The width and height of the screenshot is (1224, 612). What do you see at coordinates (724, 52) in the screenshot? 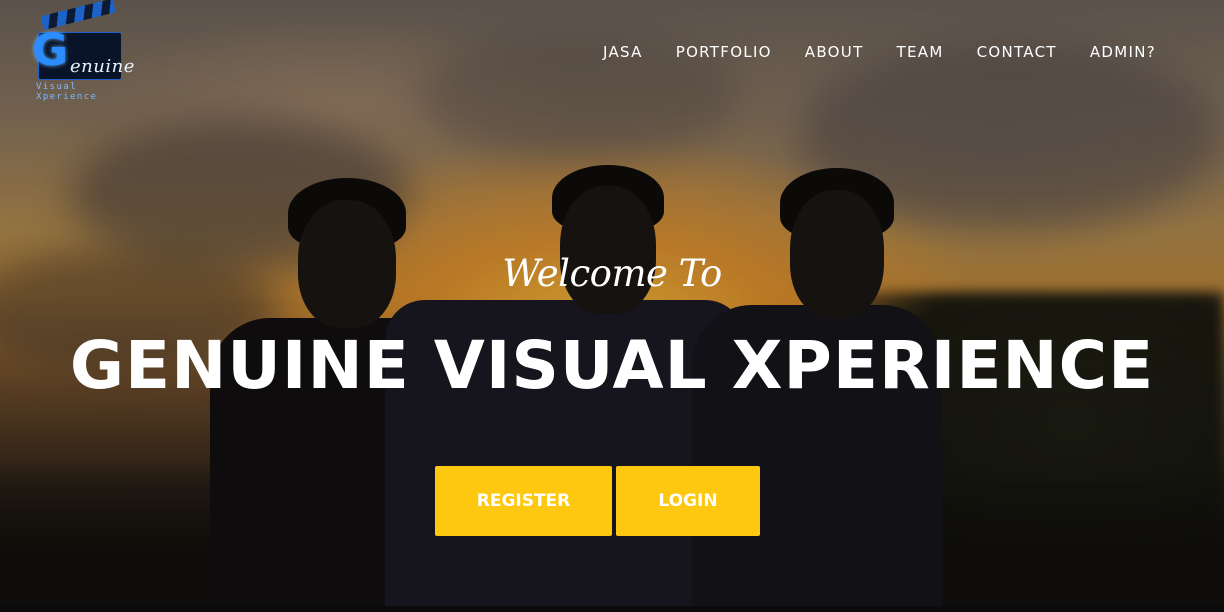
I see `nav-link-portfolio: PORTFOLIO` at bounding box center [724, 52].